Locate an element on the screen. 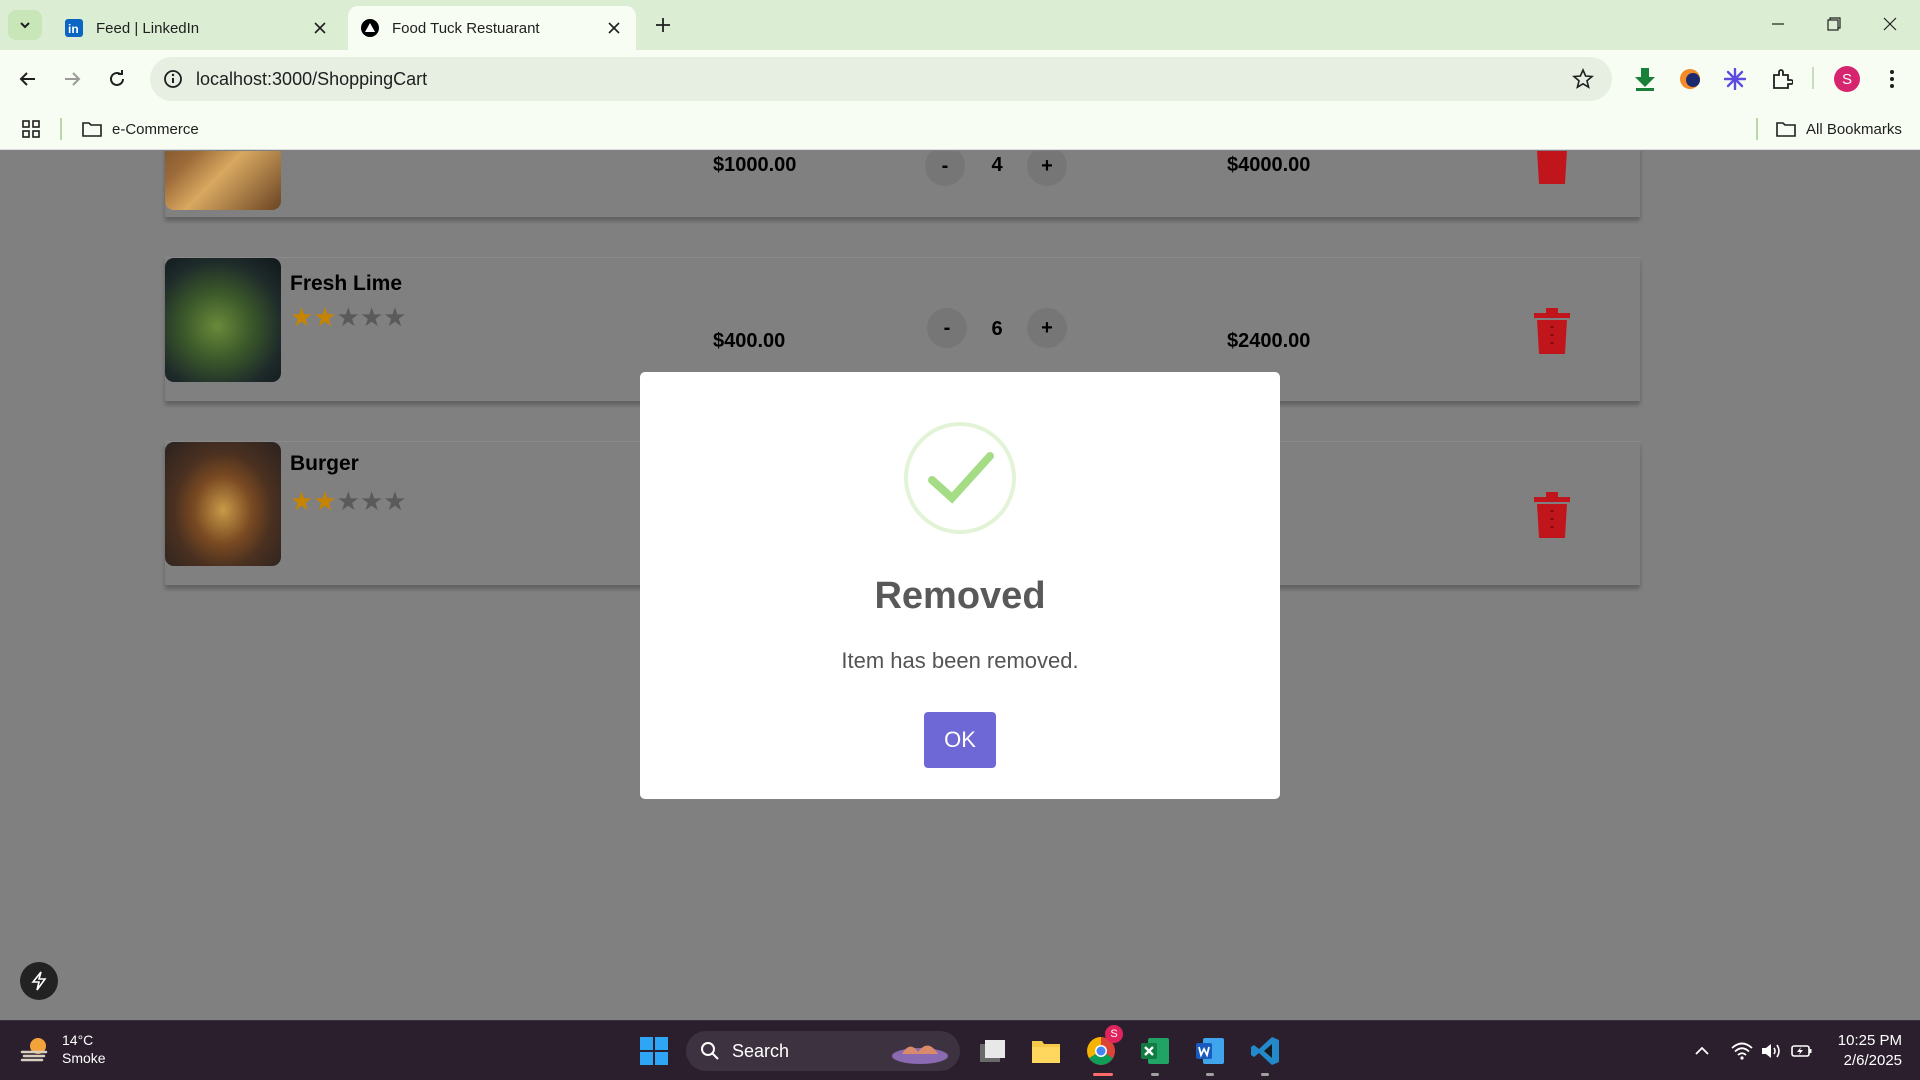 The width and height of the screenshot is (1920, 1080). item-name: Fresh Lime is located at coordinates (346, 283).